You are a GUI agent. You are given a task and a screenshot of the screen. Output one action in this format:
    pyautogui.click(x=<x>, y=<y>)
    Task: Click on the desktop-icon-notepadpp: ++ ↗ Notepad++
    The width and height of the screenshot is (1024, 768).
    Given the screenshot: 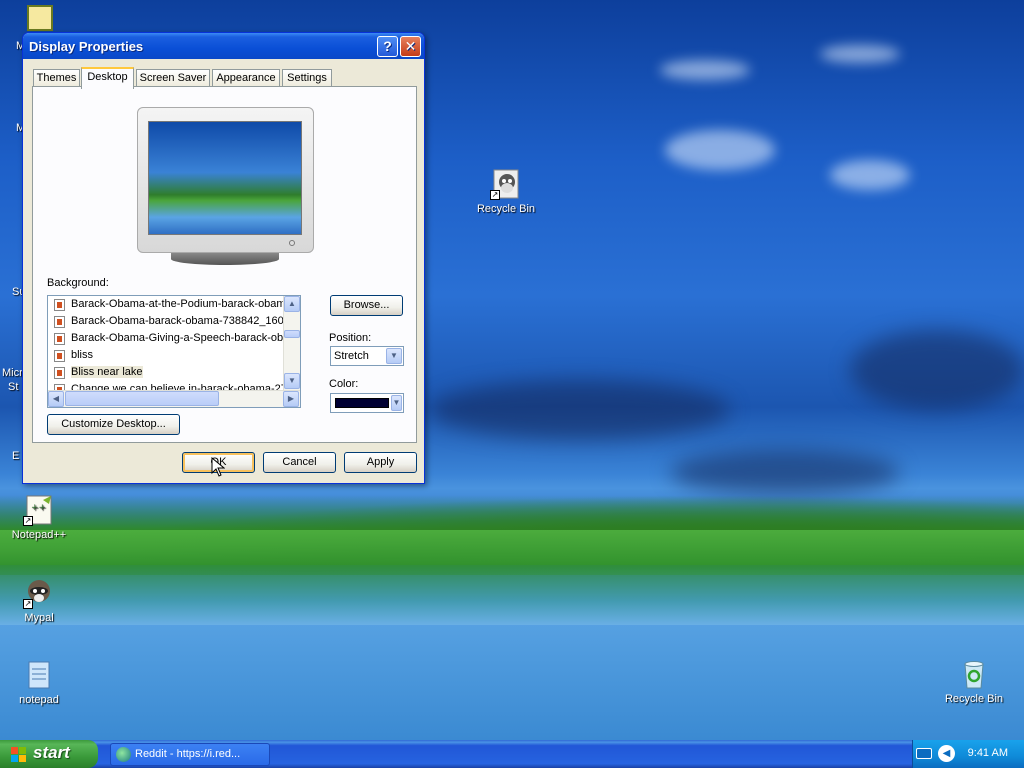 What is the action you would take?
    pyautogui.click(x=39, y=517)
    